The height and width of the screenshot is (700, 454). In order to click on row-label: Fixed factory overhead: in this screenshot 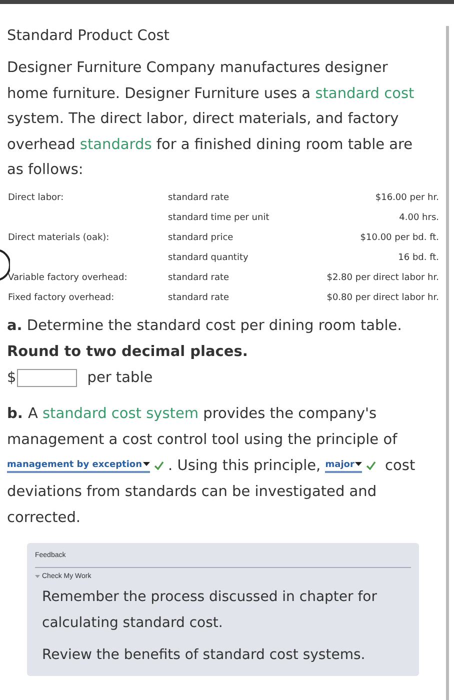, I will do `click(61, 297)`.